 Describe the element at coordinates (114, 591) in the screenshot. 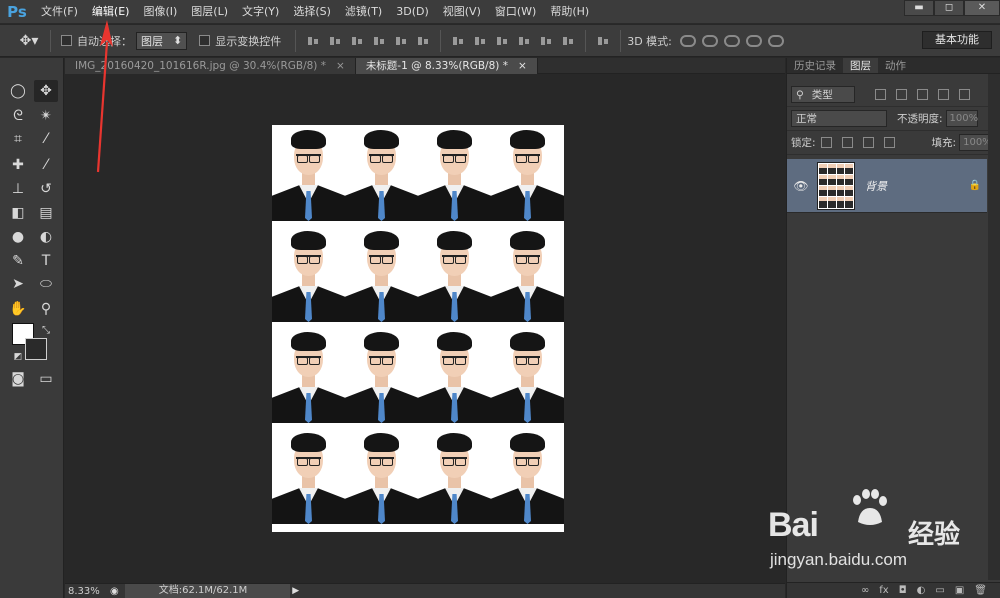

I see `status-info-icon: ◉` at that location.